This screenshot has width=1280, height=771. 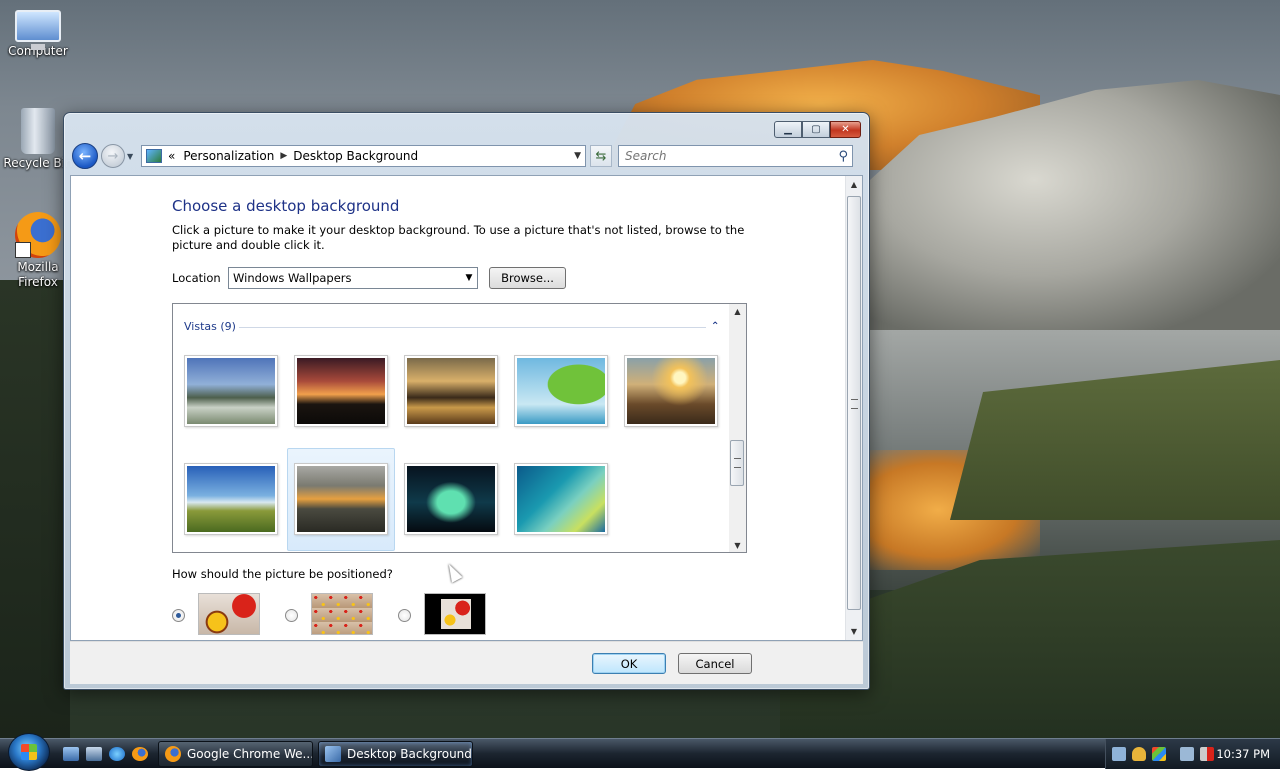 I want to click on refresh-button: ⇆, so click(x=601, y=156).